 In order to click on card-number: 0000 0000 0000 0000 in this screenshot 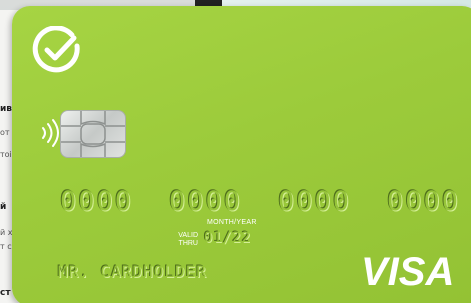, I will do `click(260, 201)`.